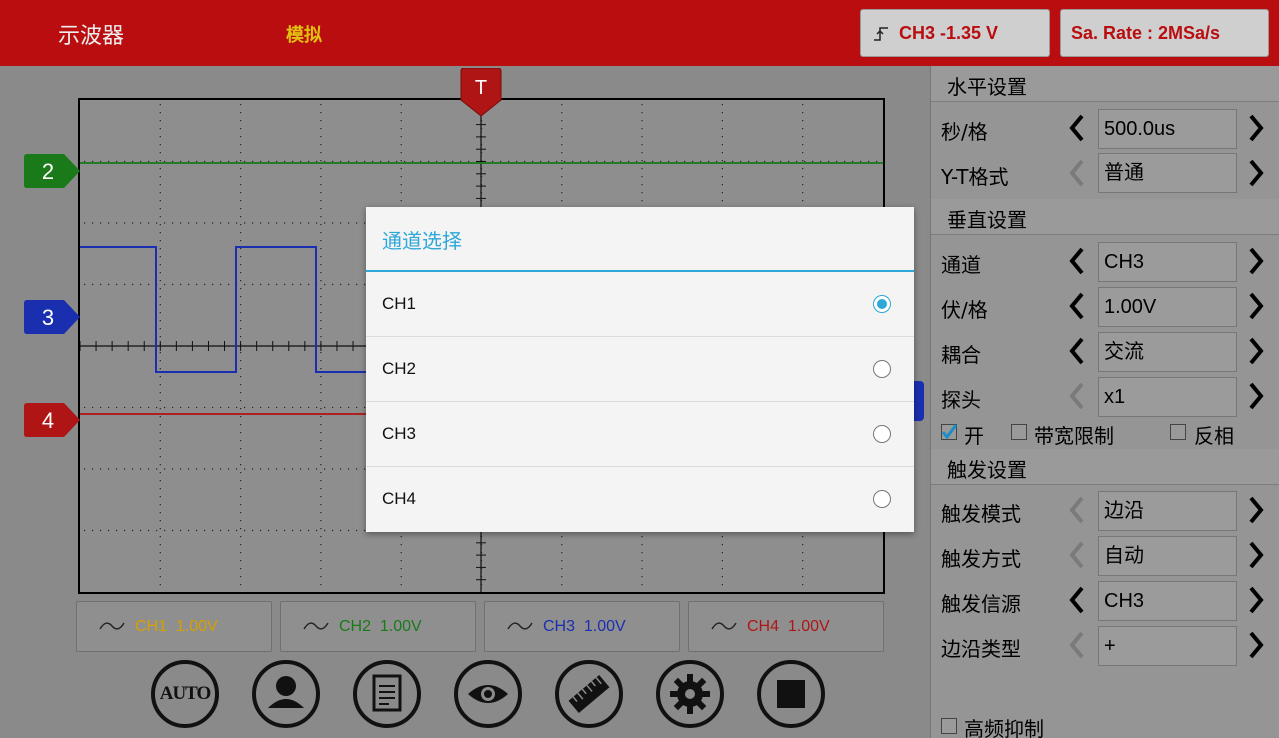 This screenshot has height=738, width=1279. I want to click on channel-option-ch1: CH1, so click(640, 304).